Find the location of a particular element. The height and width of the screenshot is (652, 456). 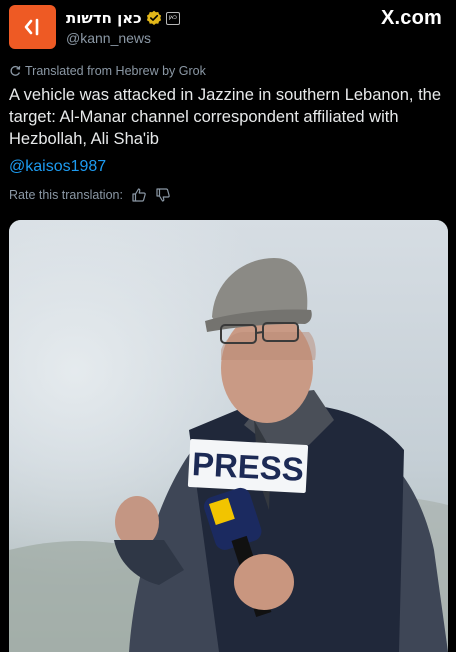

rate-translation-row: Rate this translation: is located at coordinates (90, 195).